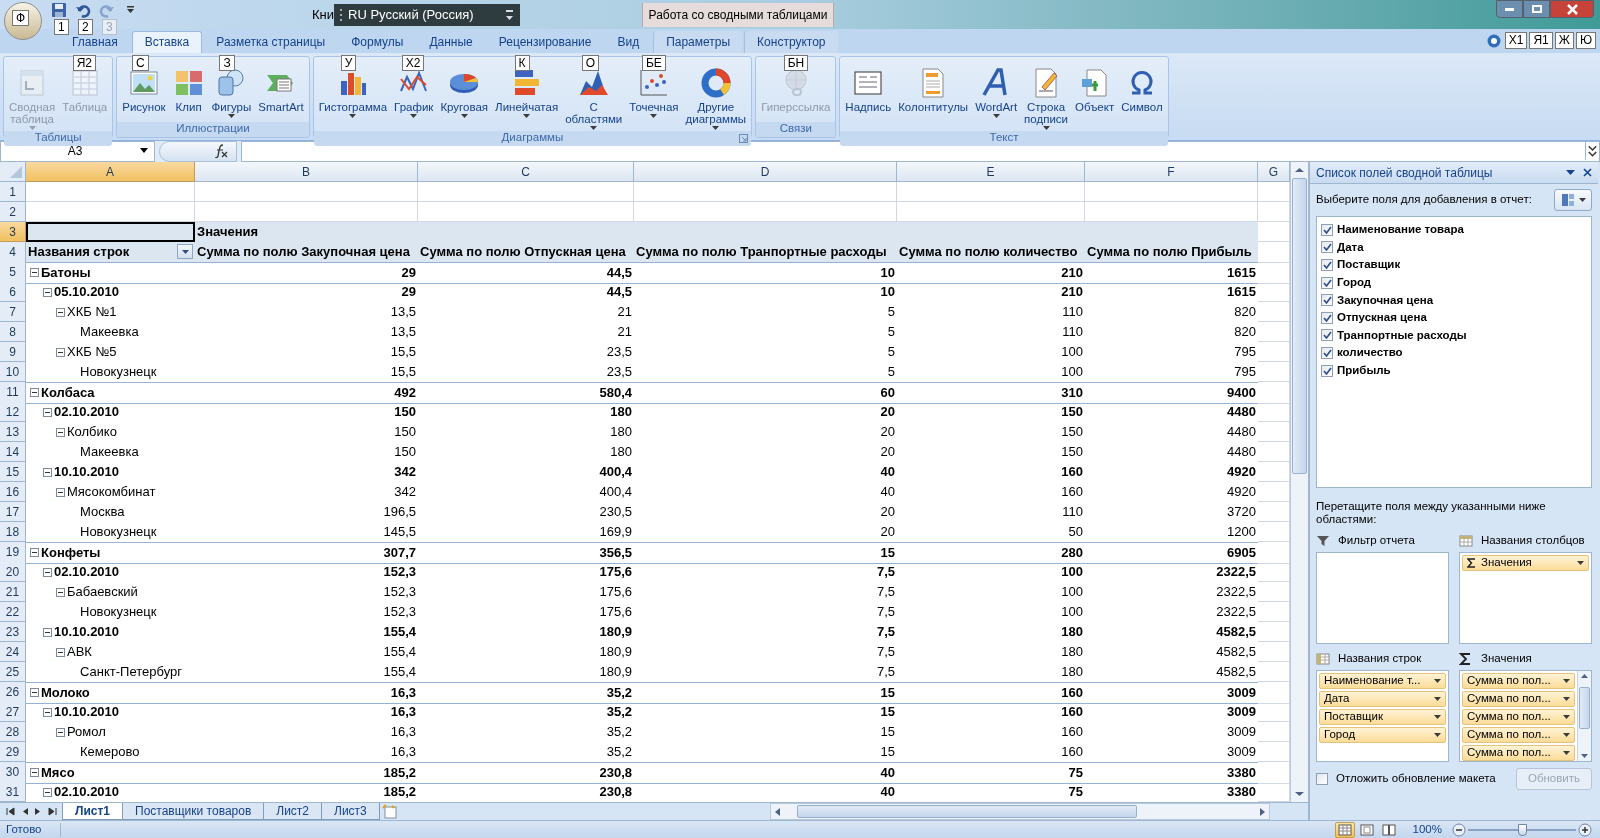  I want to click on previous-sheet-icon, so click(24, 811).